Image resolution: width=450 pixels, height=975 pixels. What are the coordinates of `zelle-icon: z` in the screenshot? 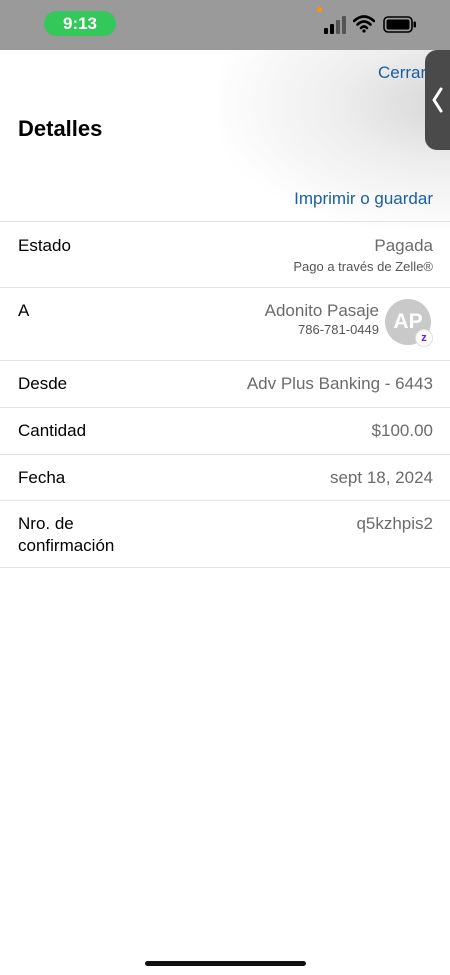 It's located at (424, 338).